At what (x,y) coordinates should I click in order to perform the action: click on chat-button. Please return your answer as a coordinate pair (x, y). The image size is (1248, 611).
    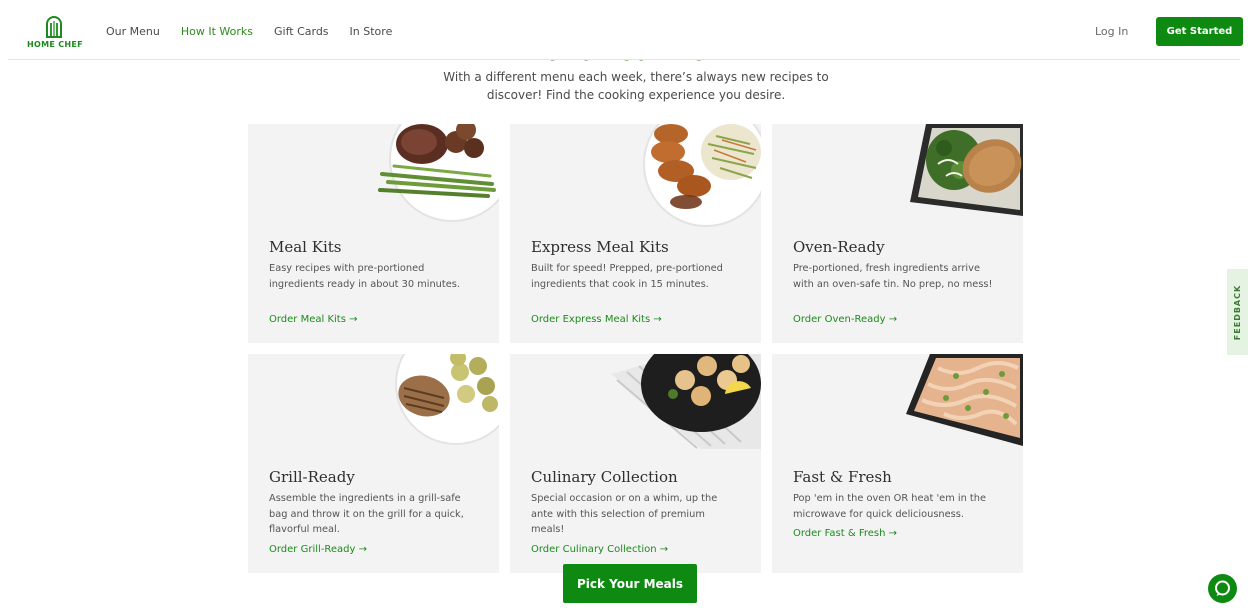
    Looking at the image, I should click on (1222, 588).